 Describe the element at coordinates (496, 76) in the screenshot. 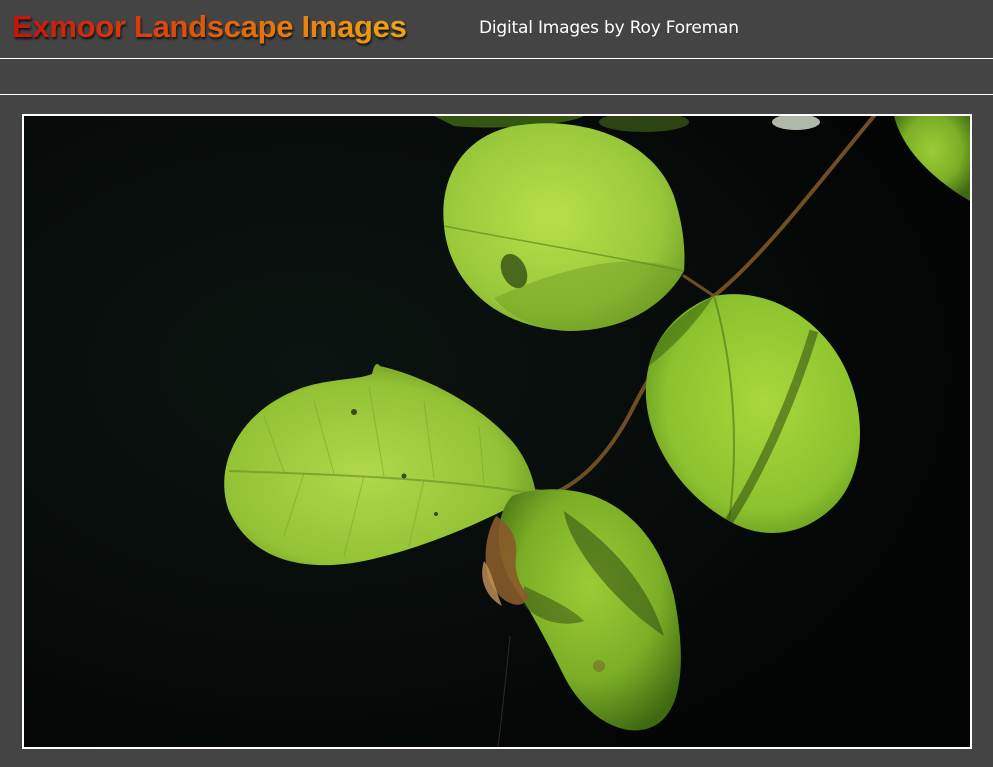

I see `navigation-bar` at that location.